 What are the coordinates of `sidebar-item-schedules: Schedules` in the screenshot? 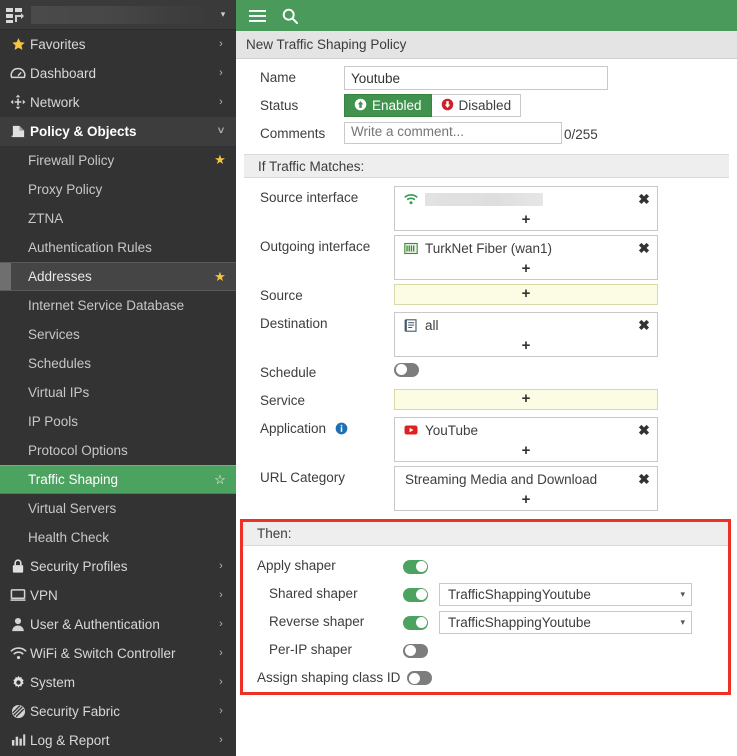 It's located at (118, 363).